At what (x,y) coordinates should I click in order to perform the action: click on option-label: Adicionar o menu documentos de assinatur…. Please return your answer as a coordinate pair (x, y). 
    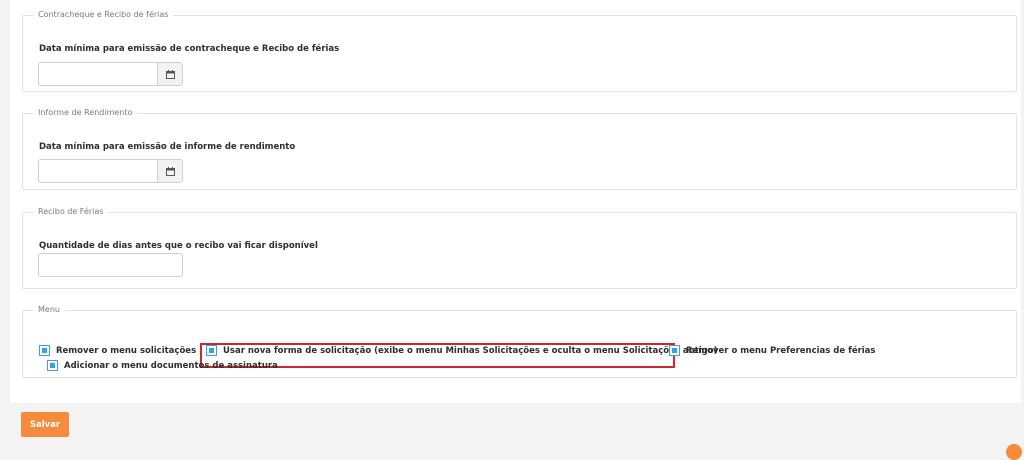
    Looking at the image, I should click on (171, 365).